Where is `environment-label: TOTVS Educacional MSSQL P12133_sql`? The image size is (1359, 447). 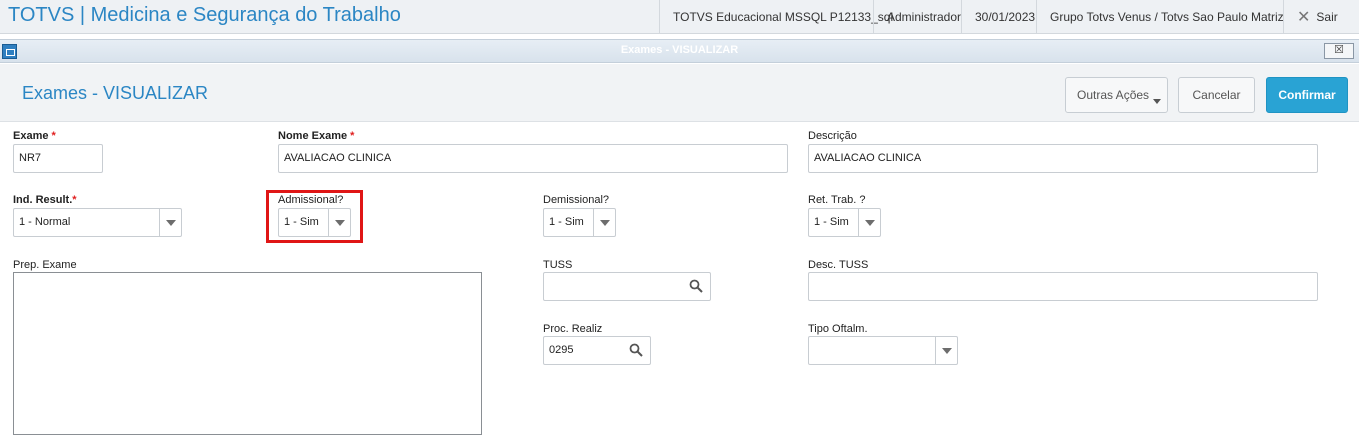 environment-label: TOTVS Educacional MSSQL P12133_sql is located at coordinates (782, 17).